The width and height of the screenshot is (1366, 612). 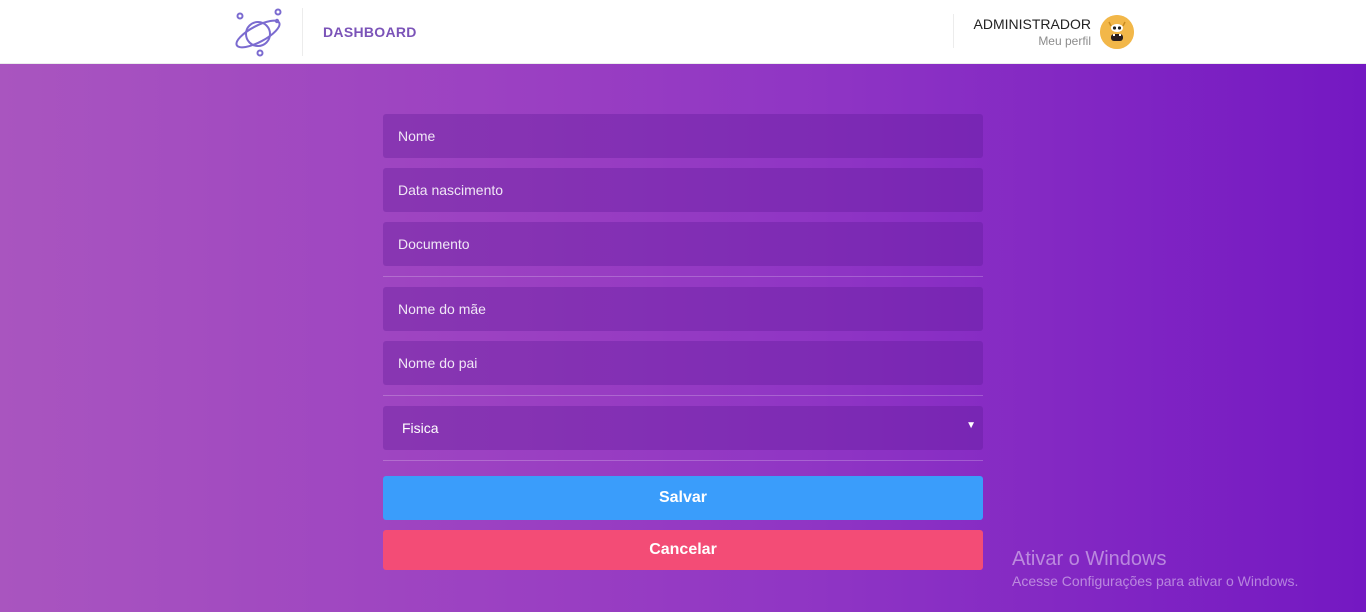 I want to click on nome-input, so click(x=683, y=136).